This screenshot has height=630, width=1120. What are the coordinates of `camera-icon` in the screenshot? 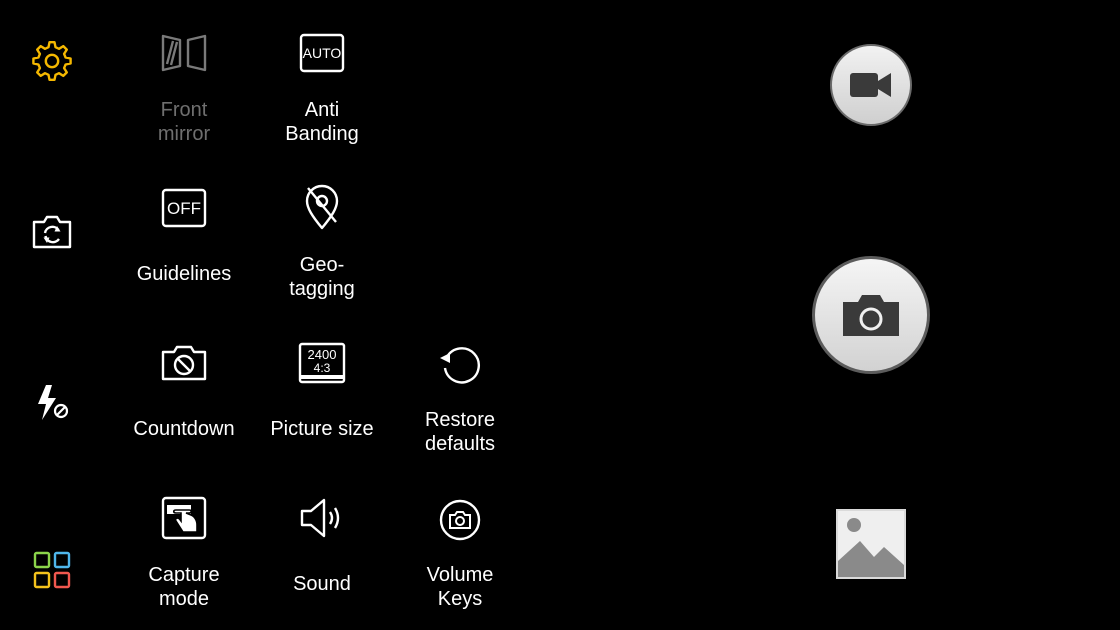 It's located at (871, 315).